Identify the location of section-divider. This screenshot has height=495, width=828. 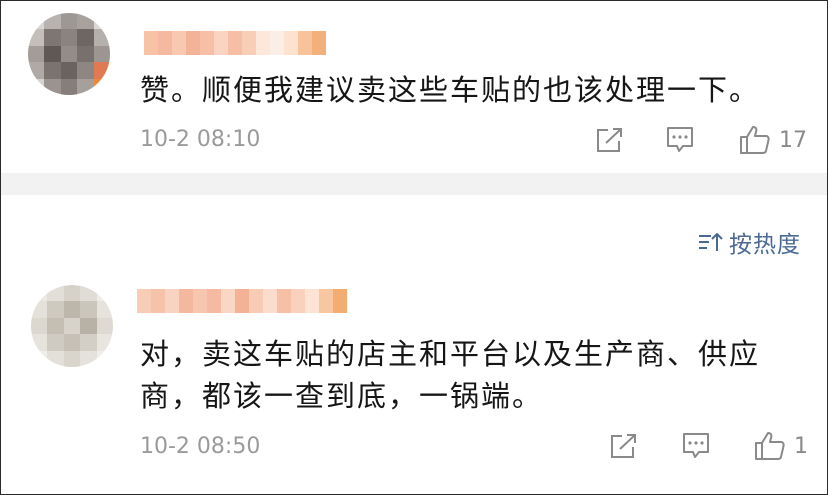
(414, 184).